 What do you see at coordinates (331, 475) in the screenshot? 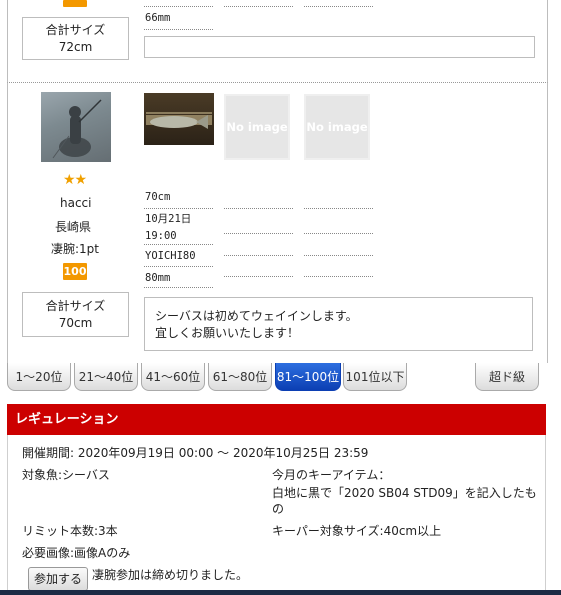
I see `key-item-label: 今月のキーアイテム：` at bounding box center [331, 475].